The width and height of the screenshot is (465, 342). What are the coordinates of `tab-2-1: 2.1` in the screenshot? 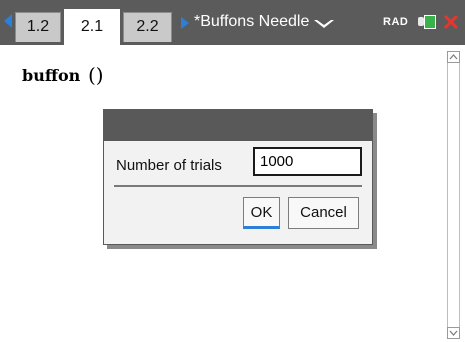 It's located at (92, 27).